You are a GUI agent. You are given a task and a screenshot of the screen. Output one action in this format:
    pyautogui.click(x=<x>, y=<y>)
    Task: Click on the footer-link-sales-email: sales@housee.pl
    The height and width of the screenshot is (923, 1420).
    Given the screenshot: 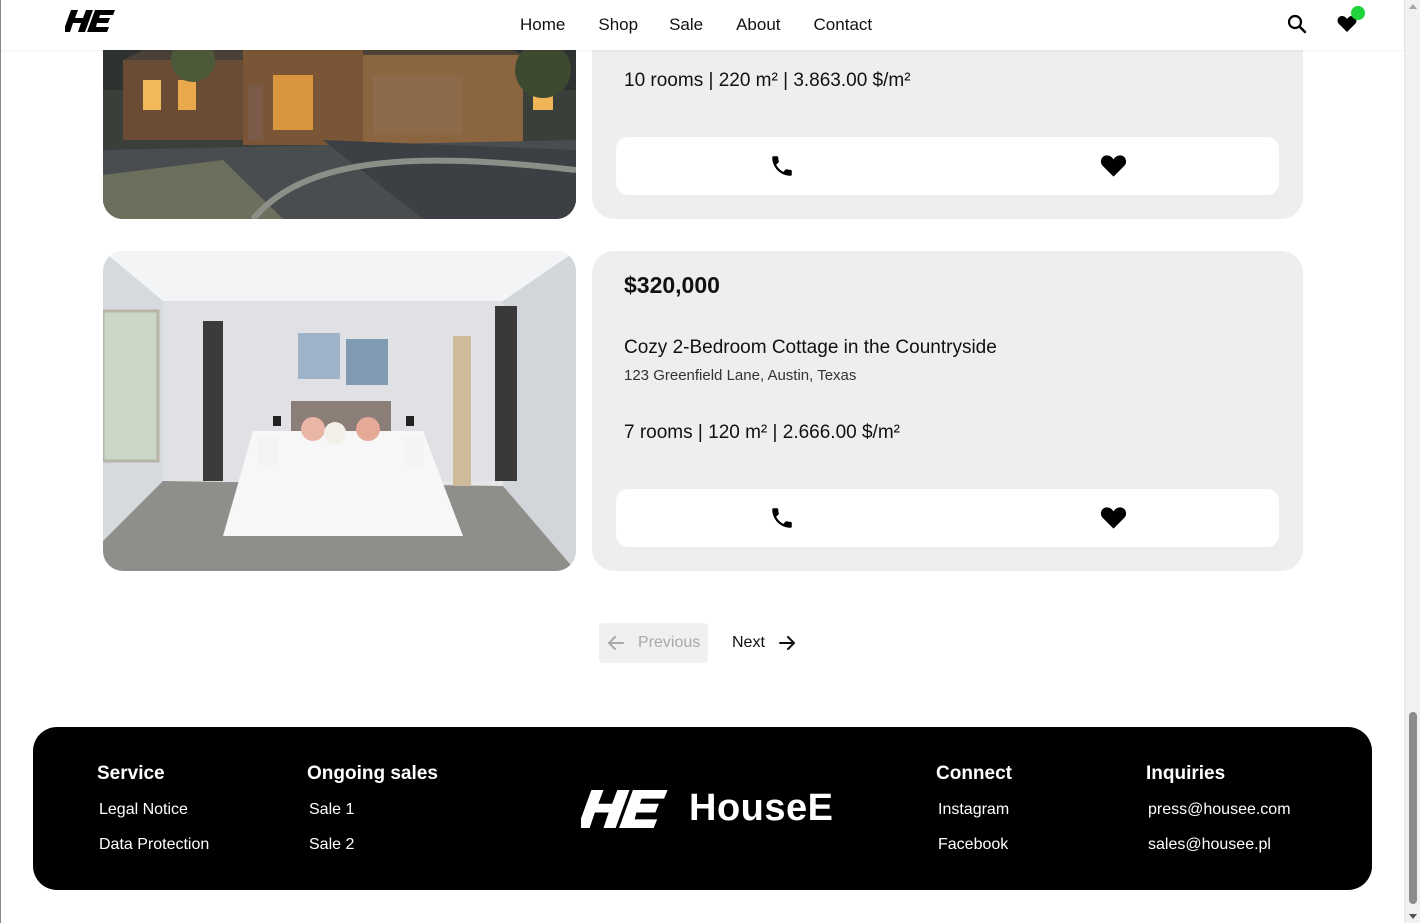 What is the action you would take?
    pyautogui.click(x=1219, y=845)
    